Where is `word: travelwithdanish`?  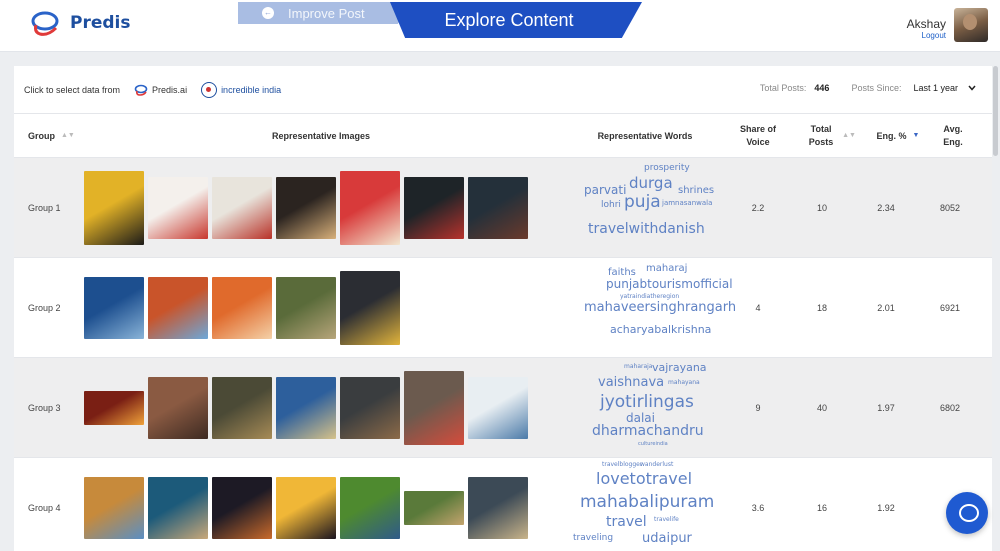 word: travelwithdanish is located at coordinates (646, 229).